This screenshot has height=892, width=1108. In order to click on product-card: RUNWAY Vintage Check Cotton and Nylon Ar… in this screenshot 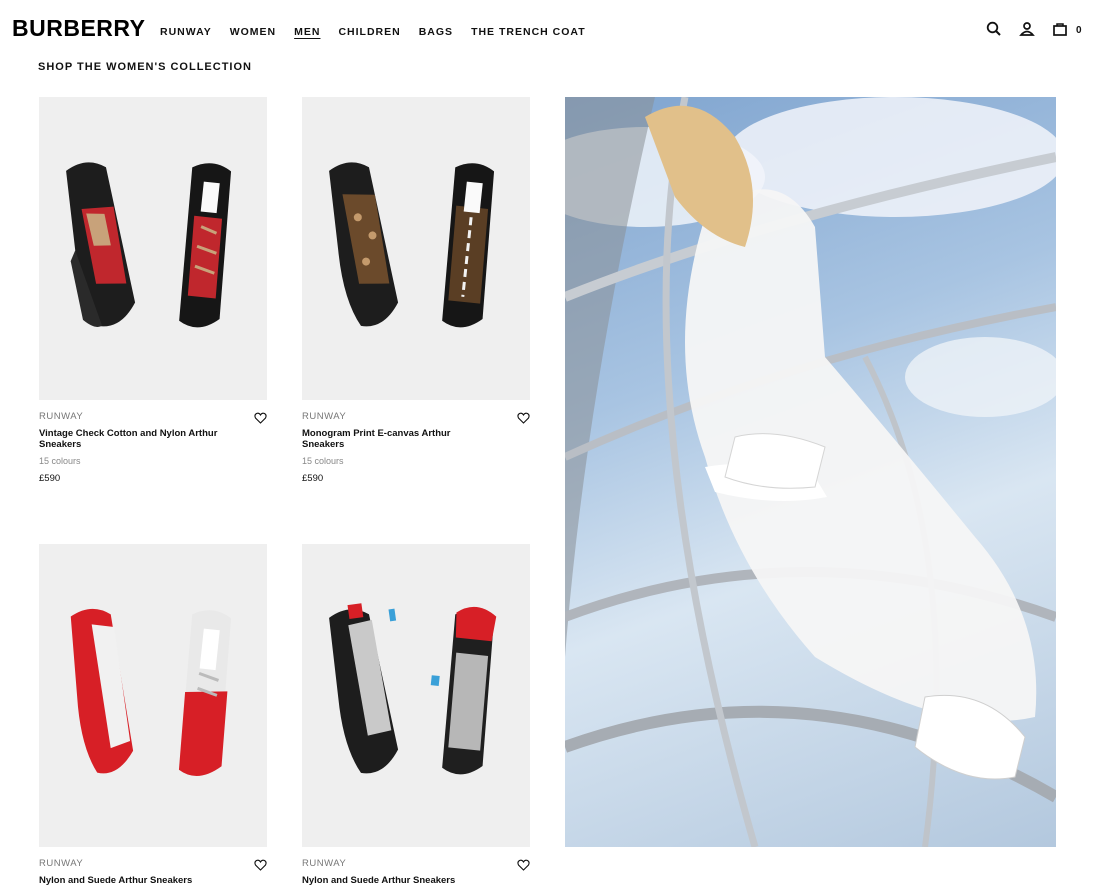, I will do `click(153, 290)`.